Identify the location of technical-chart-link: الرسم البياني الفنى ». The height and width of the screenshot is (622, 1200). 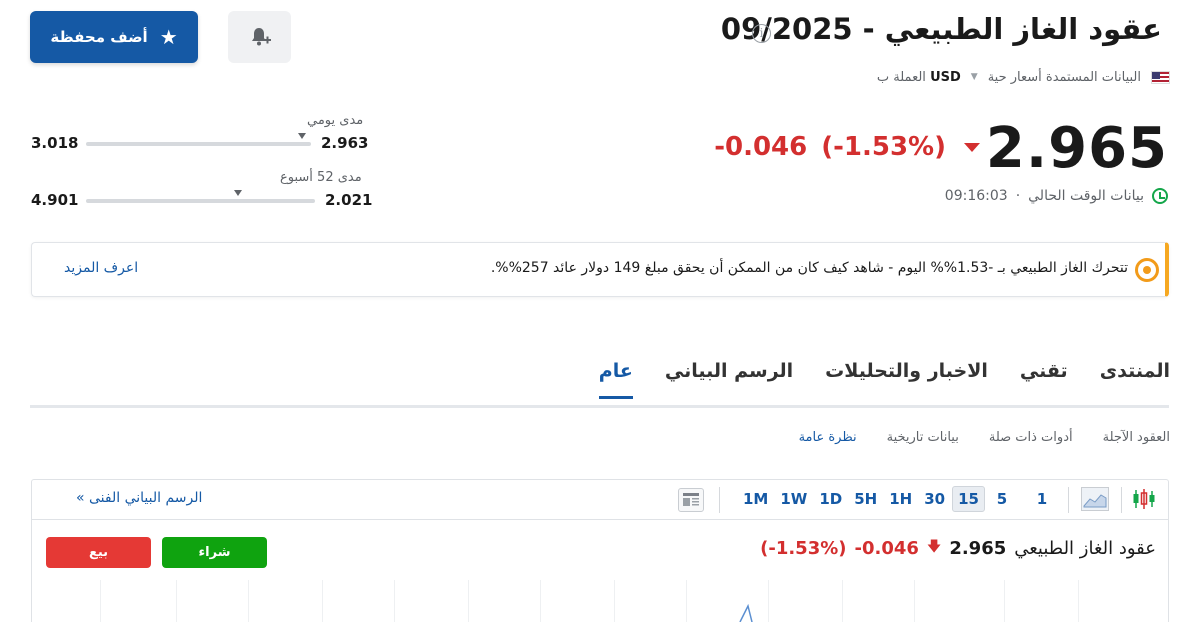
(139, 498).